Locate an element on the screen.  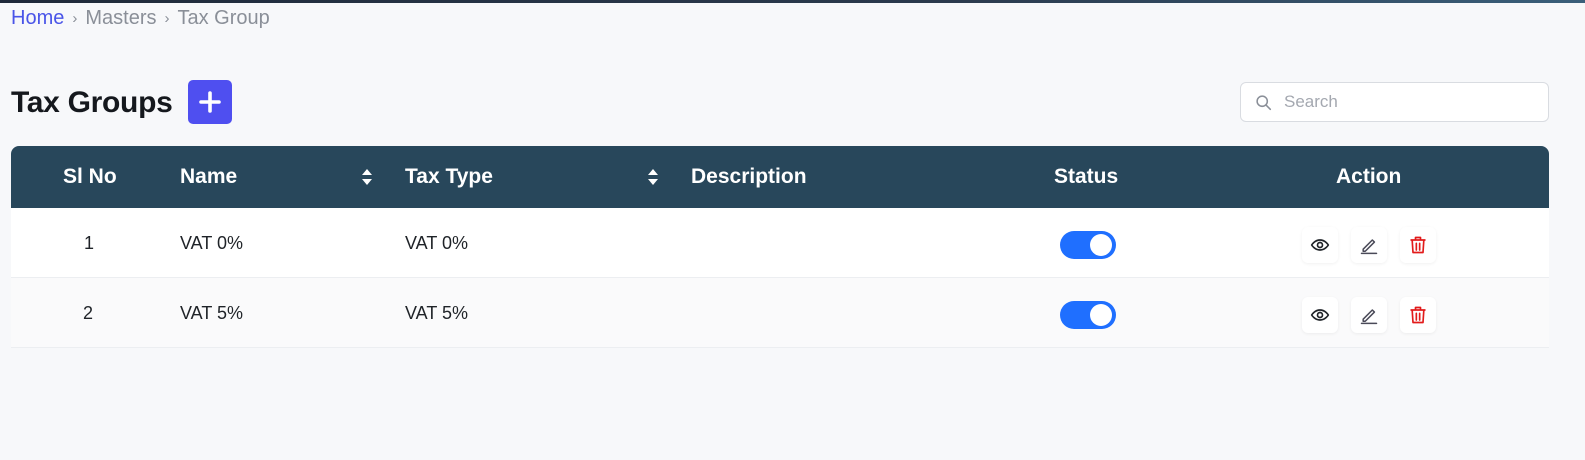
page-title: Tax Groups is located at coordinates (92, 102).